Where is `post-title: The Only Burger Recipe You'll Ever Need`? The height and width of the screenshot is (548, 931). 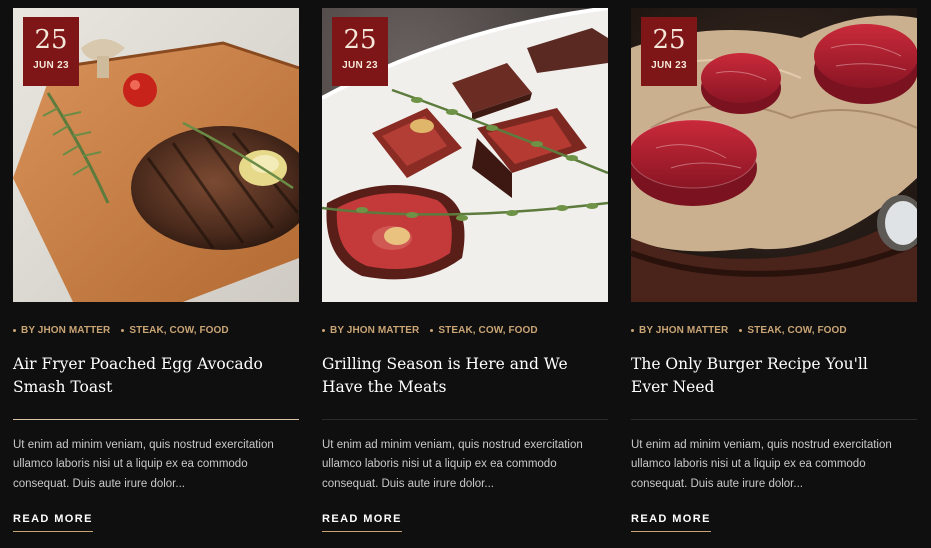
post-title: The Only Burger Recipe You'll Ever Need is located at coordinates (766, 377).